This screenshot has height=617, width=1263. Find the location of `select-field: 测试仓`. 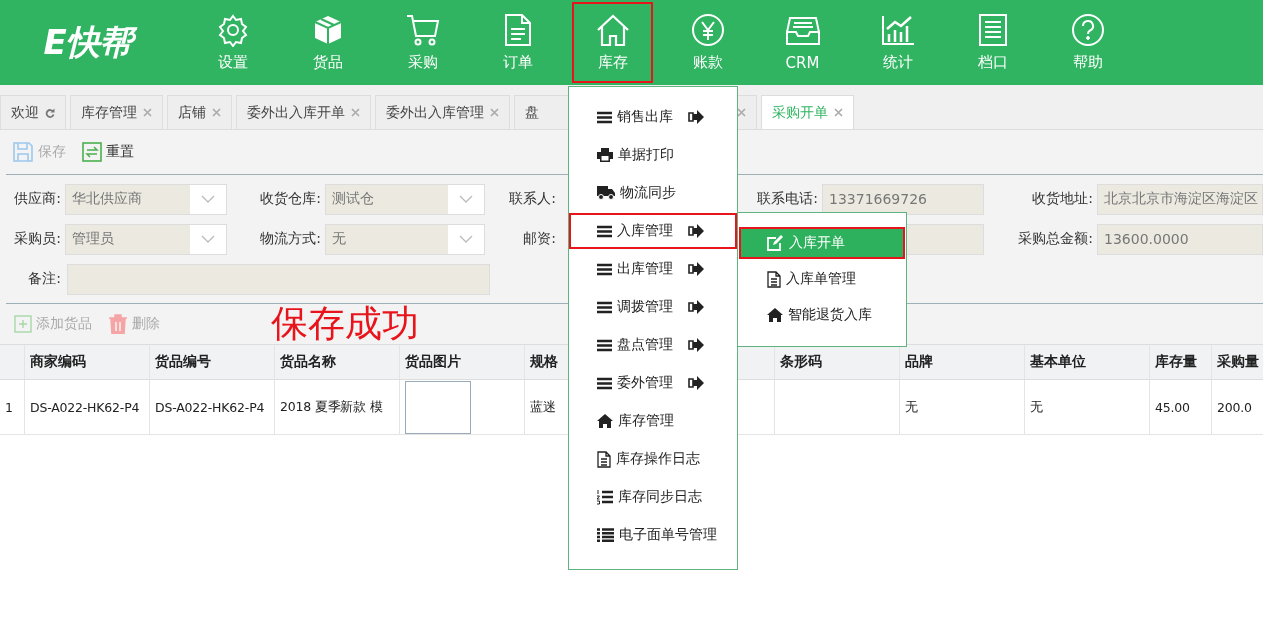

select-field: 测试仓 is located at coordinates (405, 199).